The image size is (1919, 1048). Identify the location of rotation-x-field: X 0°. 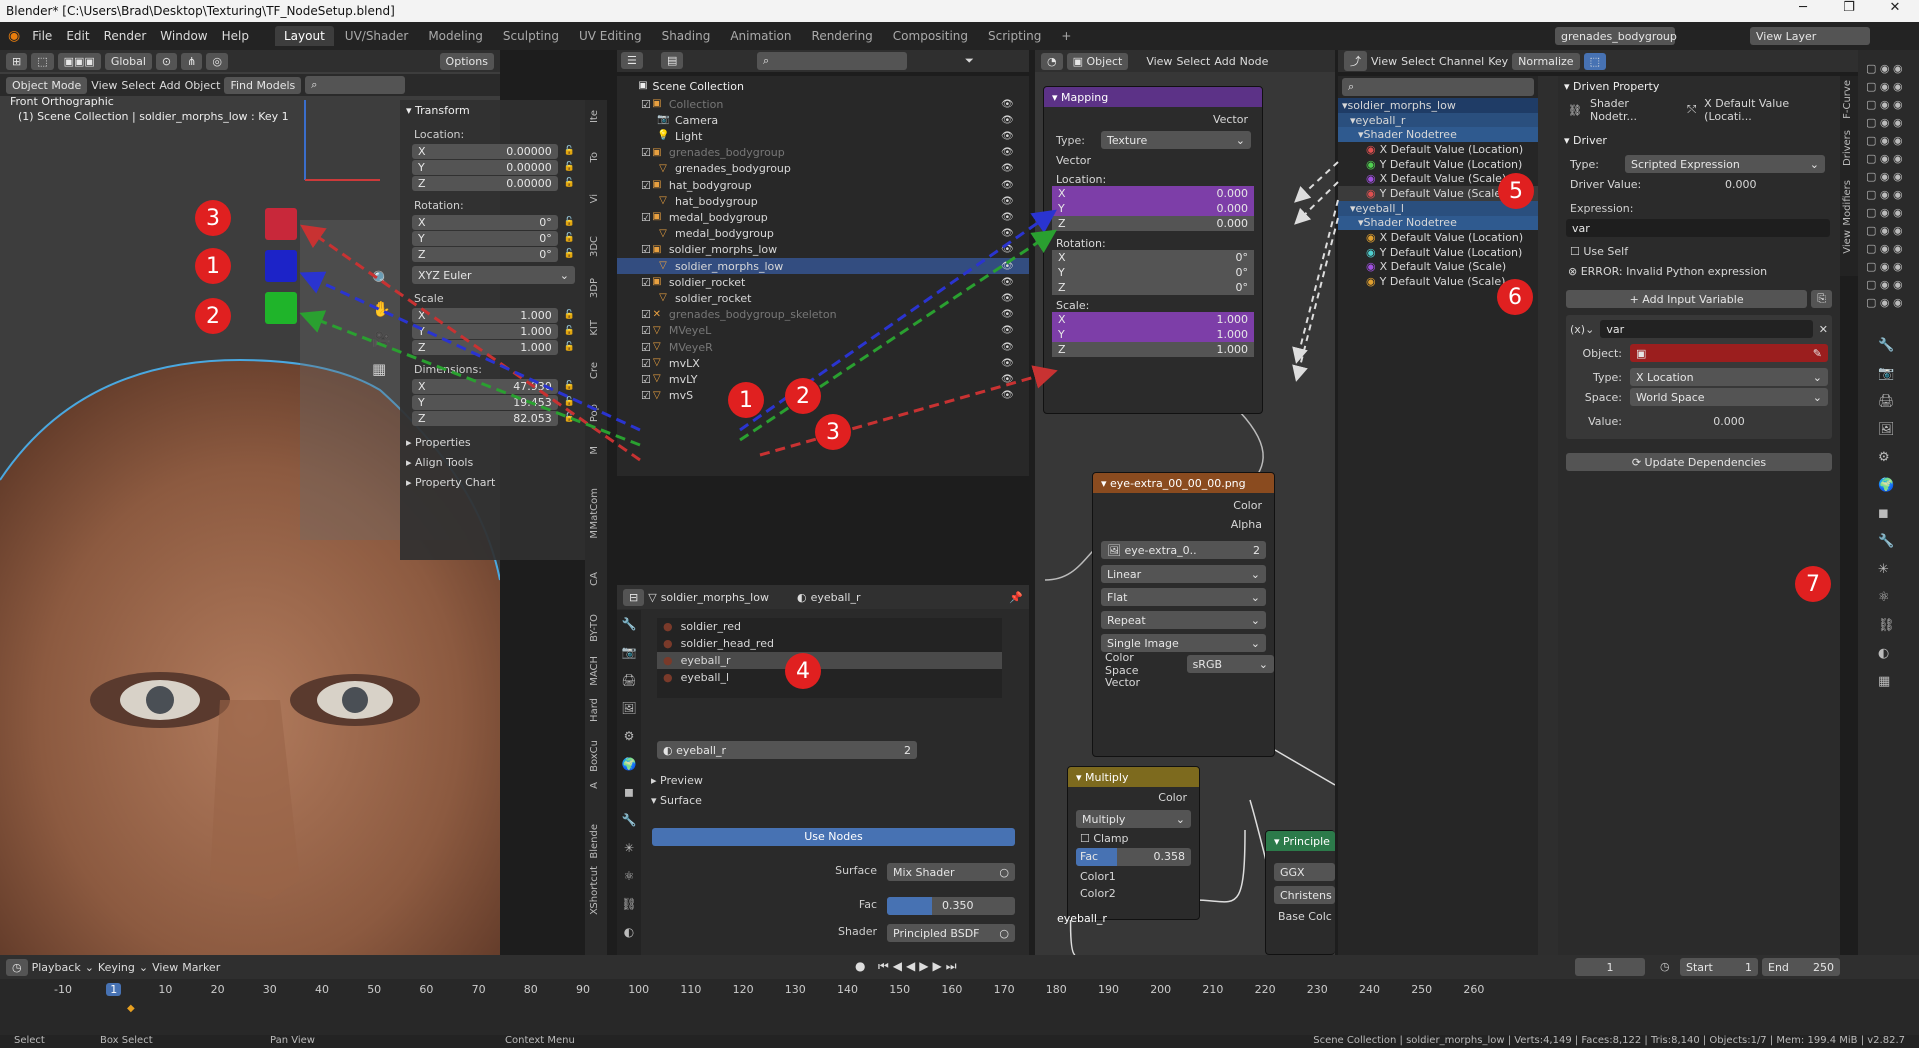
(485, 222).